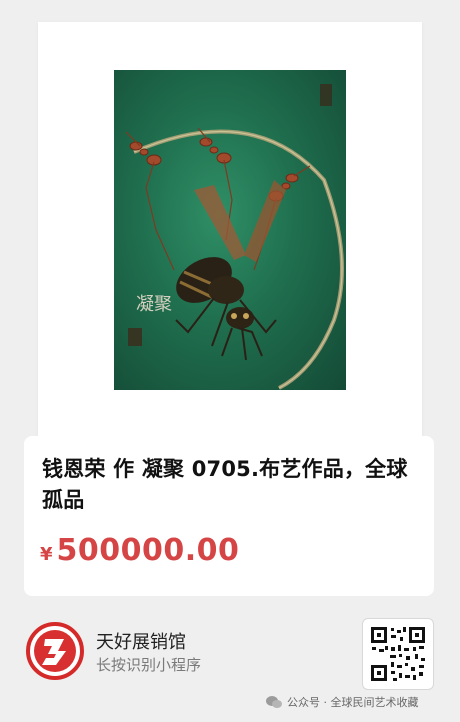  What do you see at coordinates (154, 304) in the screenshot?
I see `artwork-inscription: 凝聚` at bounding box center [154, 304].